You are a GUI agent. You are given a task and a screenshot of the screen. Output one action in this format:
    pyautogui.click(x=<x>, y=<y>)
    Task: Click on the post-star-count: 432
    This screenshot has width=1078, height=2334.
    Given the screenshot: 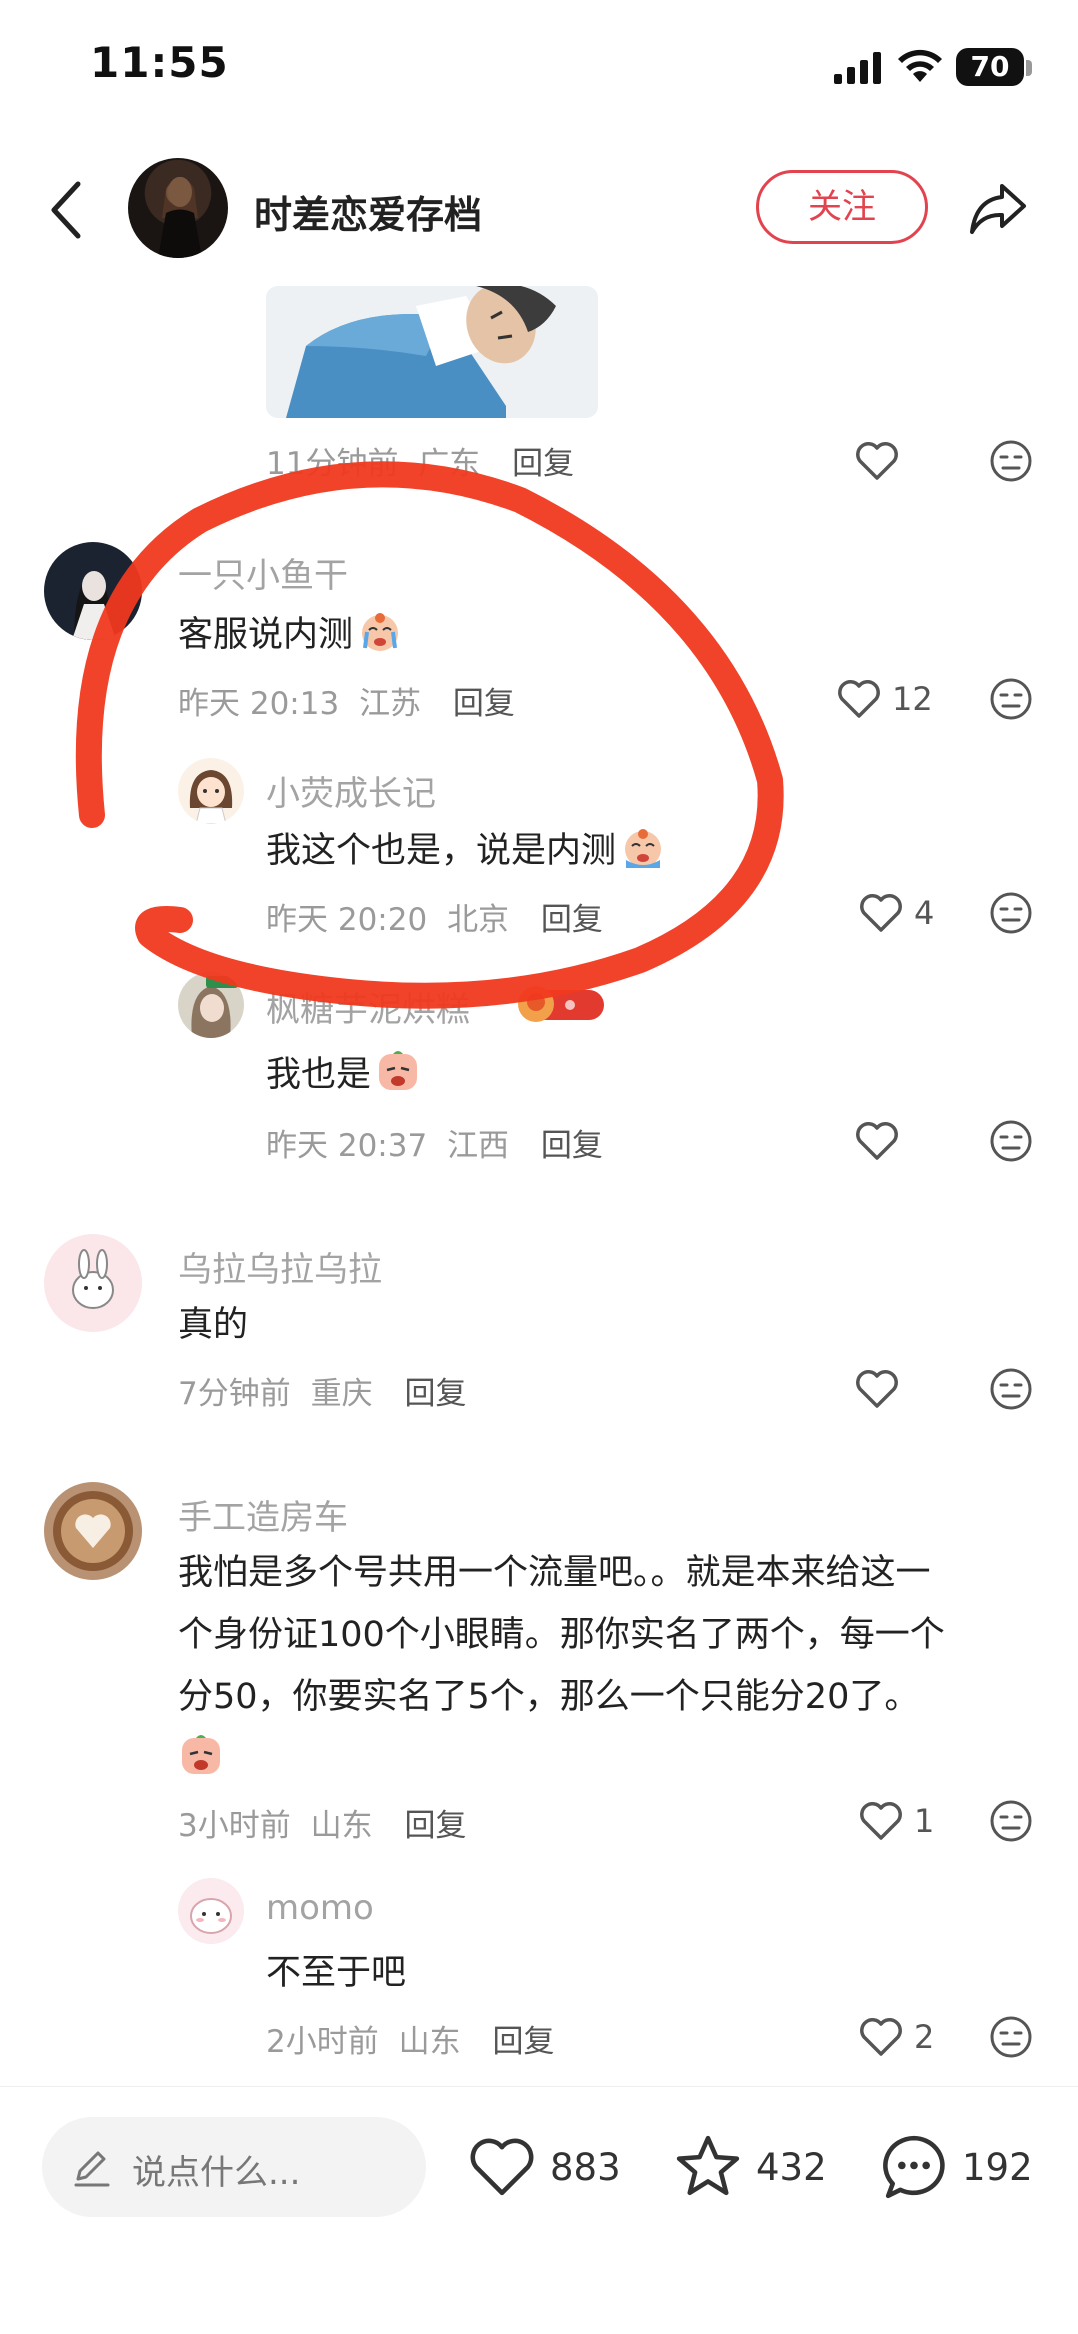 What is the action you would take?
    pyautogui.click(x=791, y=2167)
    